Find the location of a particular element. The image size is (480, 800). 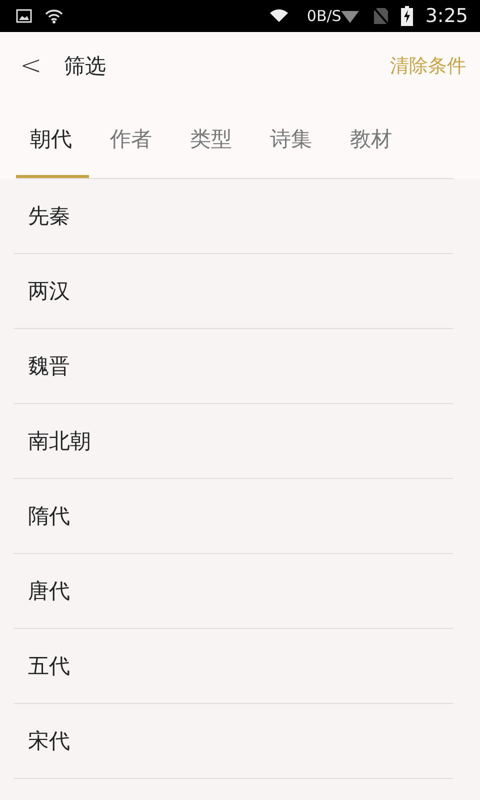

list-item: 先秦 is located at coordinates (49, 216).